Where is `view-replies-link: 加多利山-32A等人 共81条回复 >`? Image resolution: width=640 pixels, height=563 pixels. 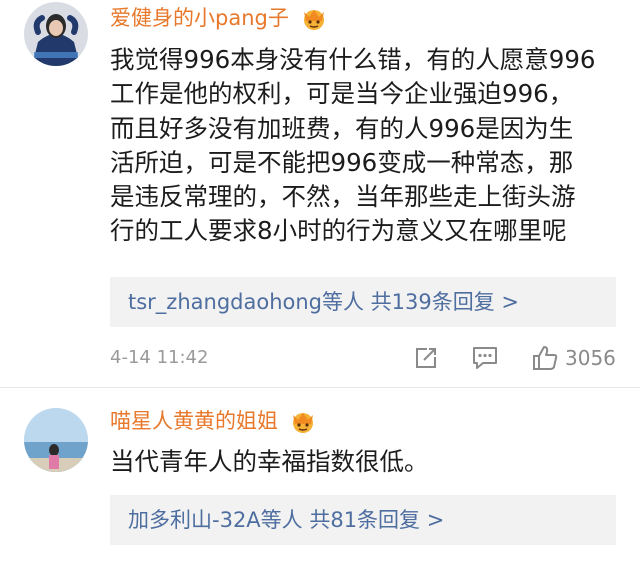 view-replies-link: 加多利山-32A等人 共81条回复 > is located at coordinates (363, 520).